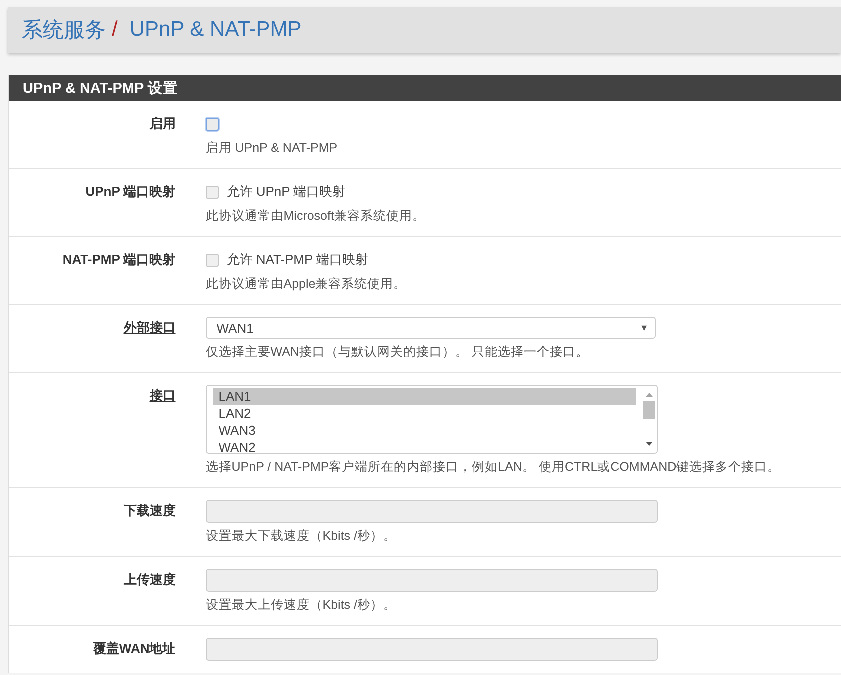  I want to click on field-label-link: 外部接口, so click(150, 327).